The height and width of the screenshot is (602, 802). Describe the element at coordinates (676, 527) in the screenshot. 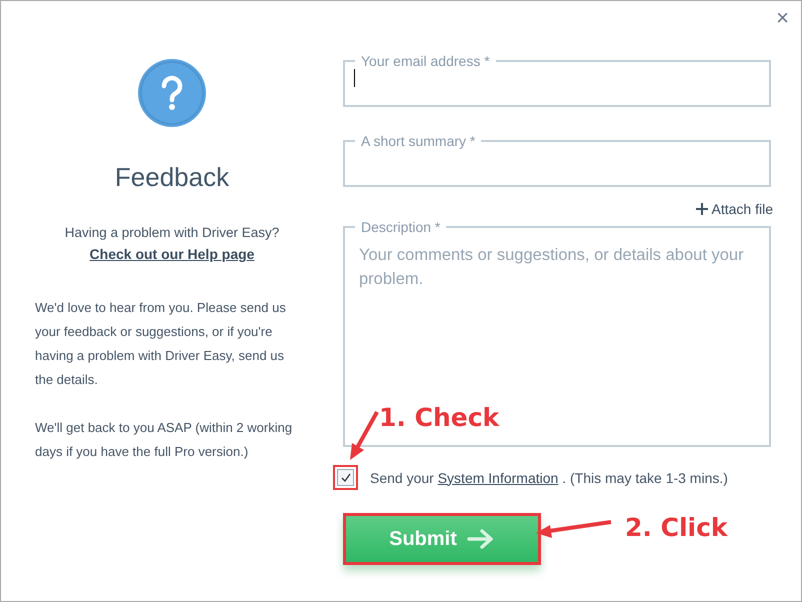

I see `annotation-text: 2. Click` at that location.